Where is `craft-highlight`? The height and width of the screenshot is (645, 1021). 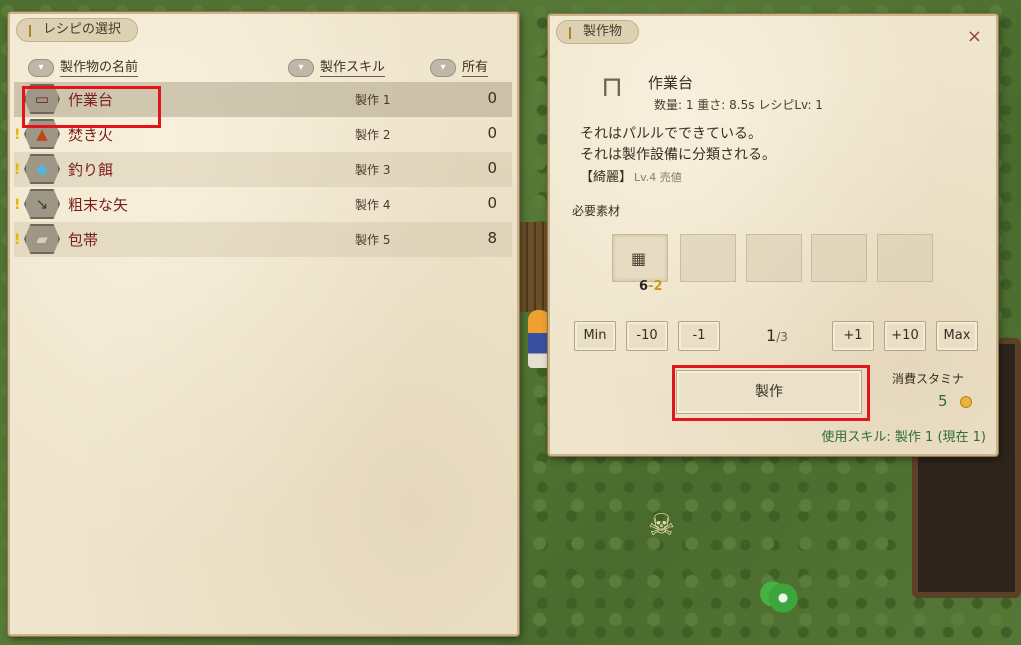
craft-highlight is located at coordinates (771, 393).